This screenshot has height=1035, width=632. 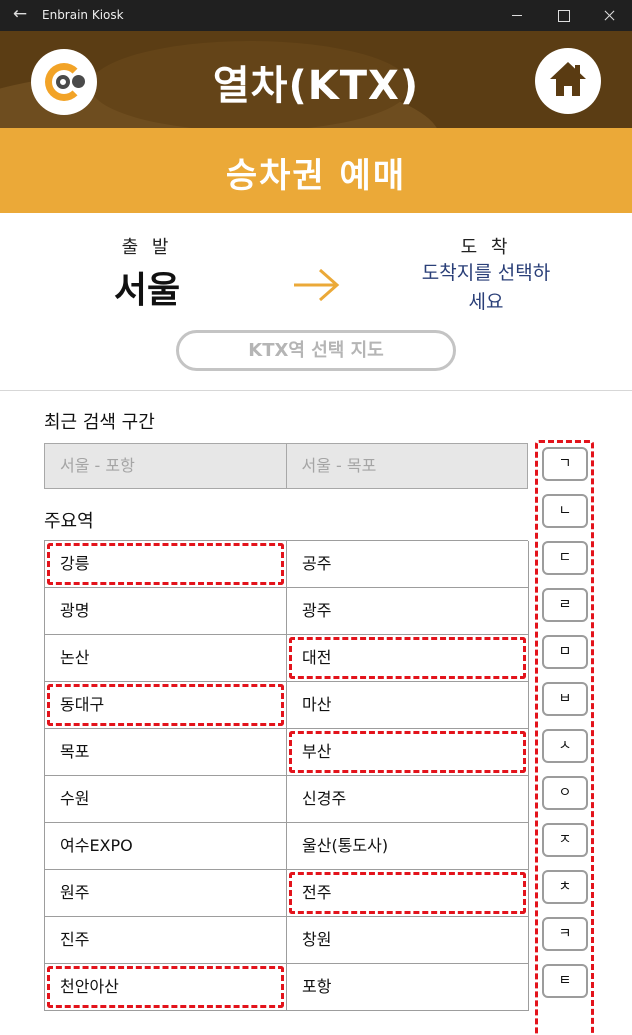 I want to click on window-title: Enbrain Kiosk, so click(x=83, y=15).